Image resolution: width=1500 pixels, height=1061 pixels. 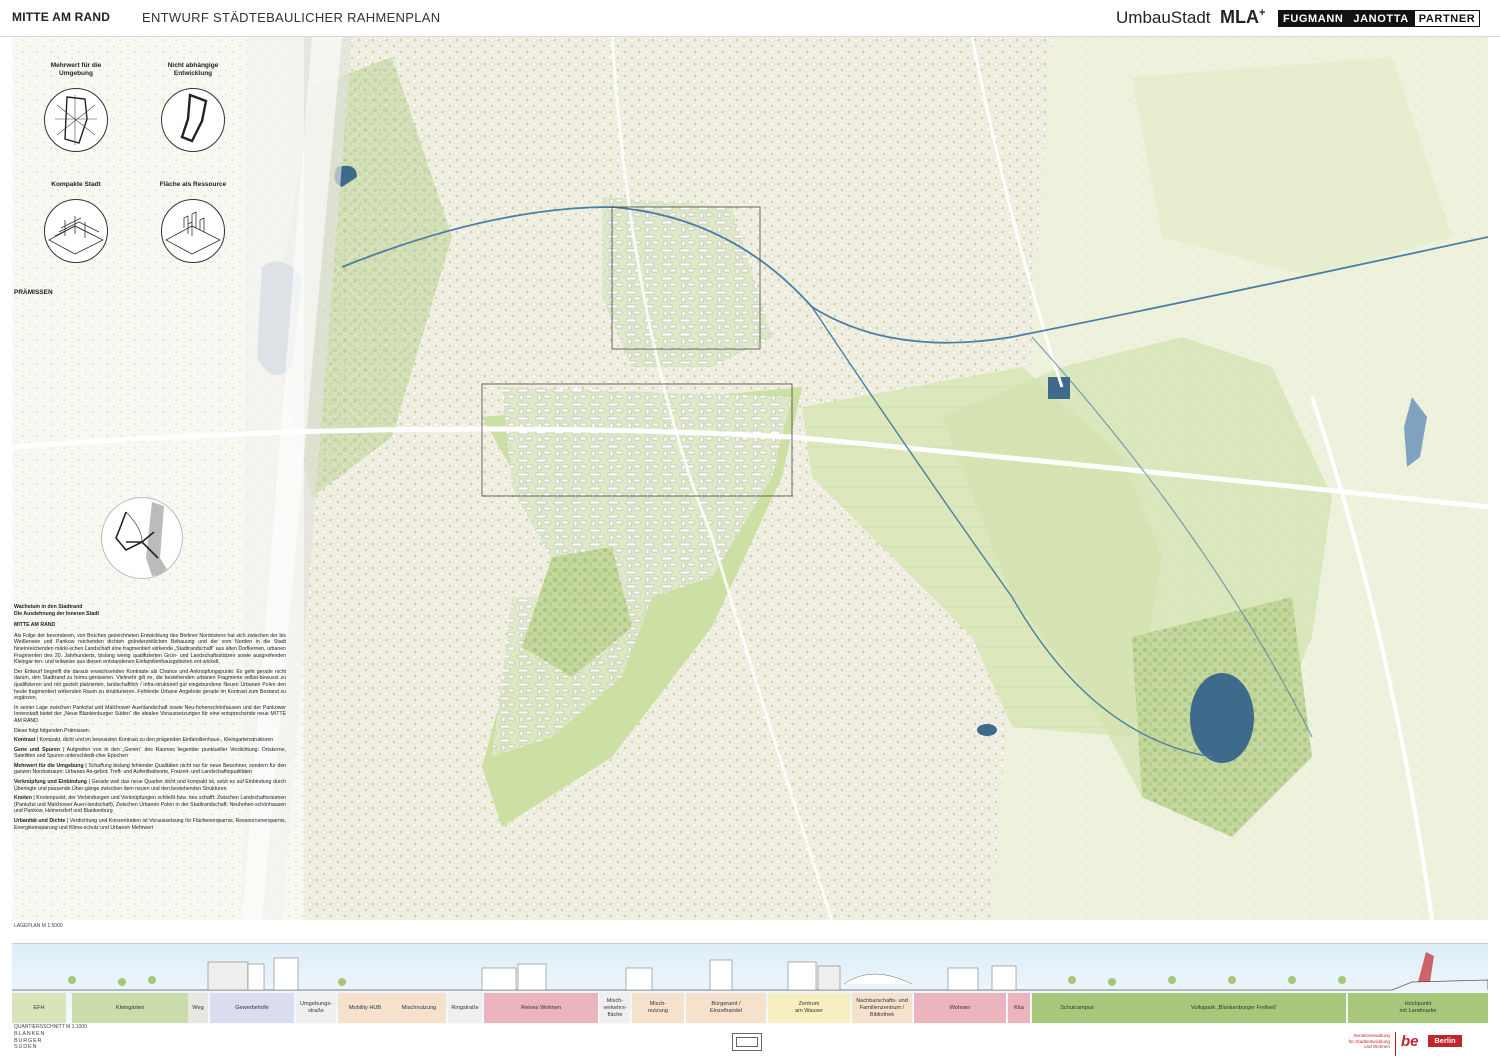 What do you see at coordinates (365, 1008) in the screenshot?
I see `section-zone-mobility-hub: Mobility HUB` at bounding box center [365, 1008].